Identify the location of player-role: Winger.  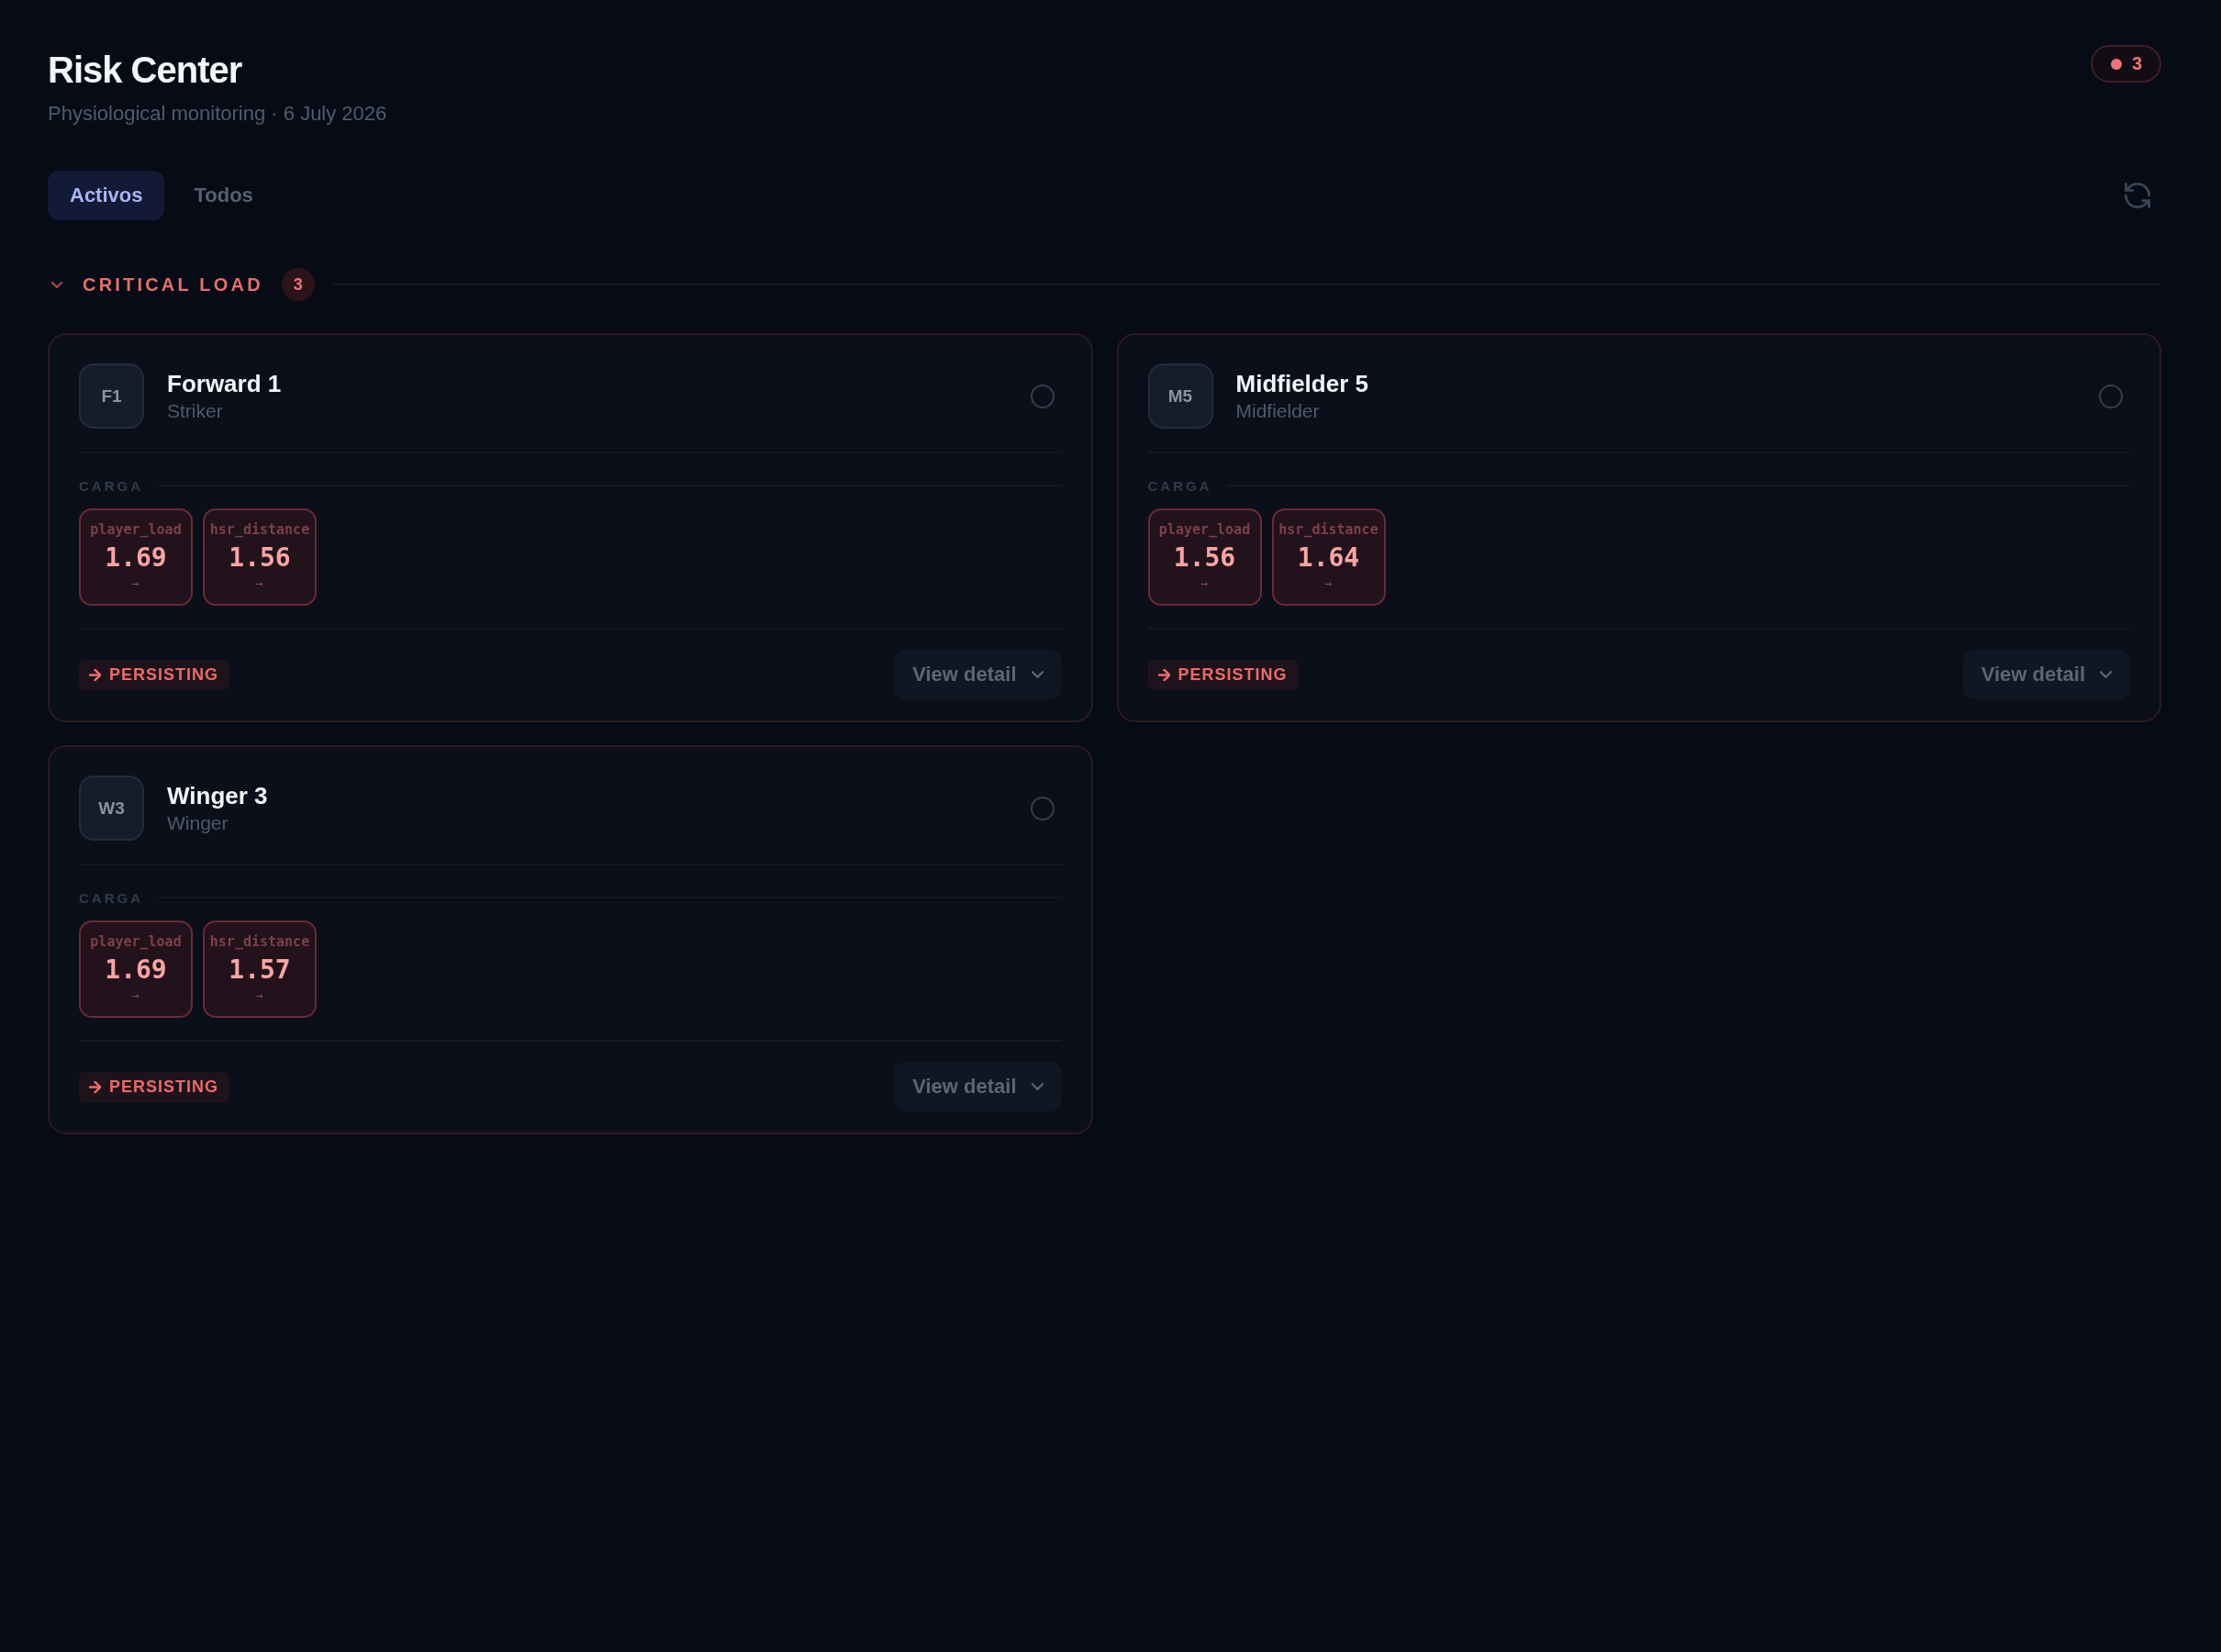
(198, 823).